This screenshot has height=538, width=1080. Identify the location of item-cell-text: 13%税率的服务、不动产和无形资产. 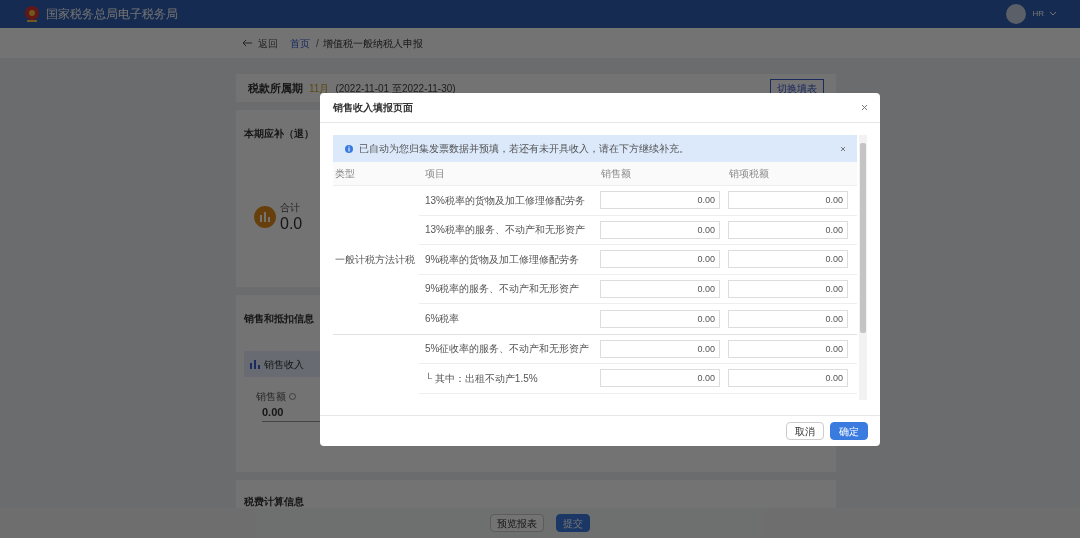
(505, 230).